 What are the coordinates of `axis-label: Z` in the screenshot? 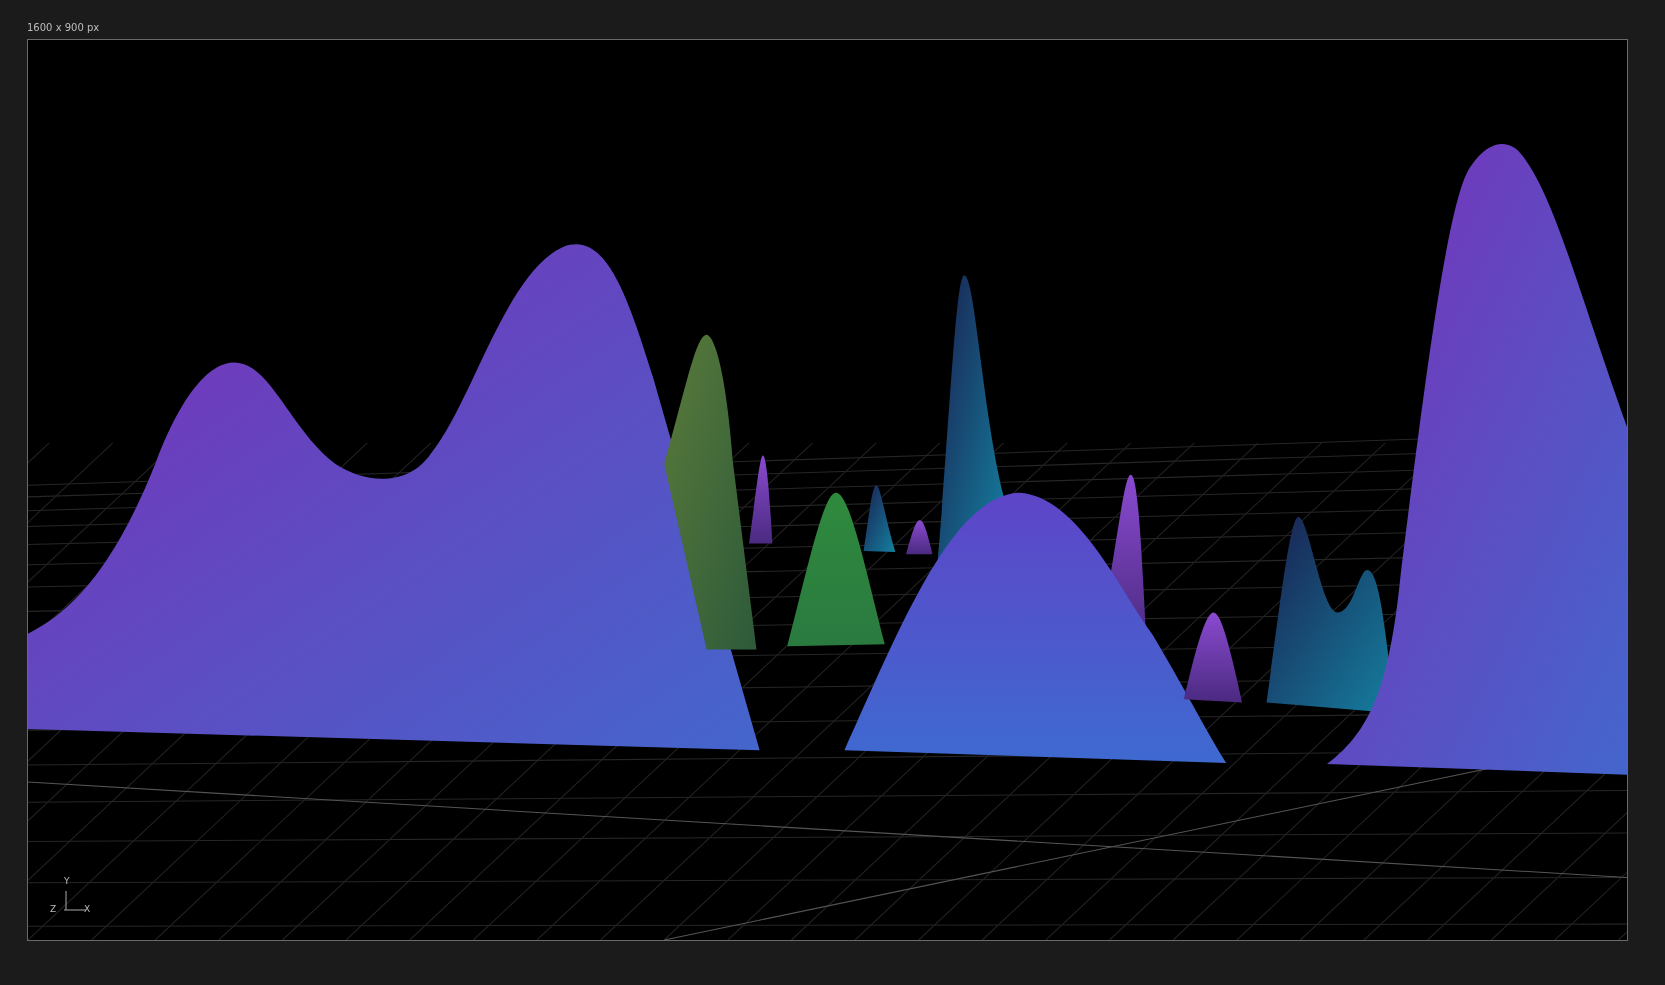 It's located at (53, 909).